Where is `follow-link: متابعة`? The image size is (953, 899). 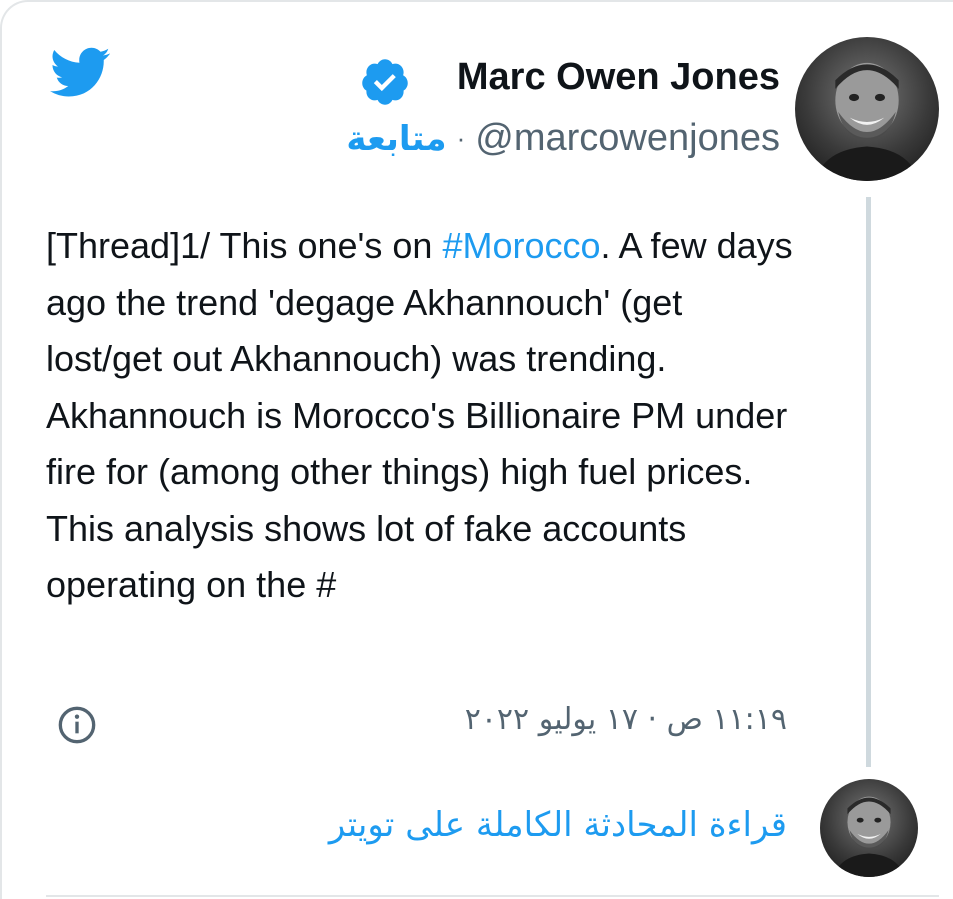
follow-link: متابعة is located at coordinates (396, 139).